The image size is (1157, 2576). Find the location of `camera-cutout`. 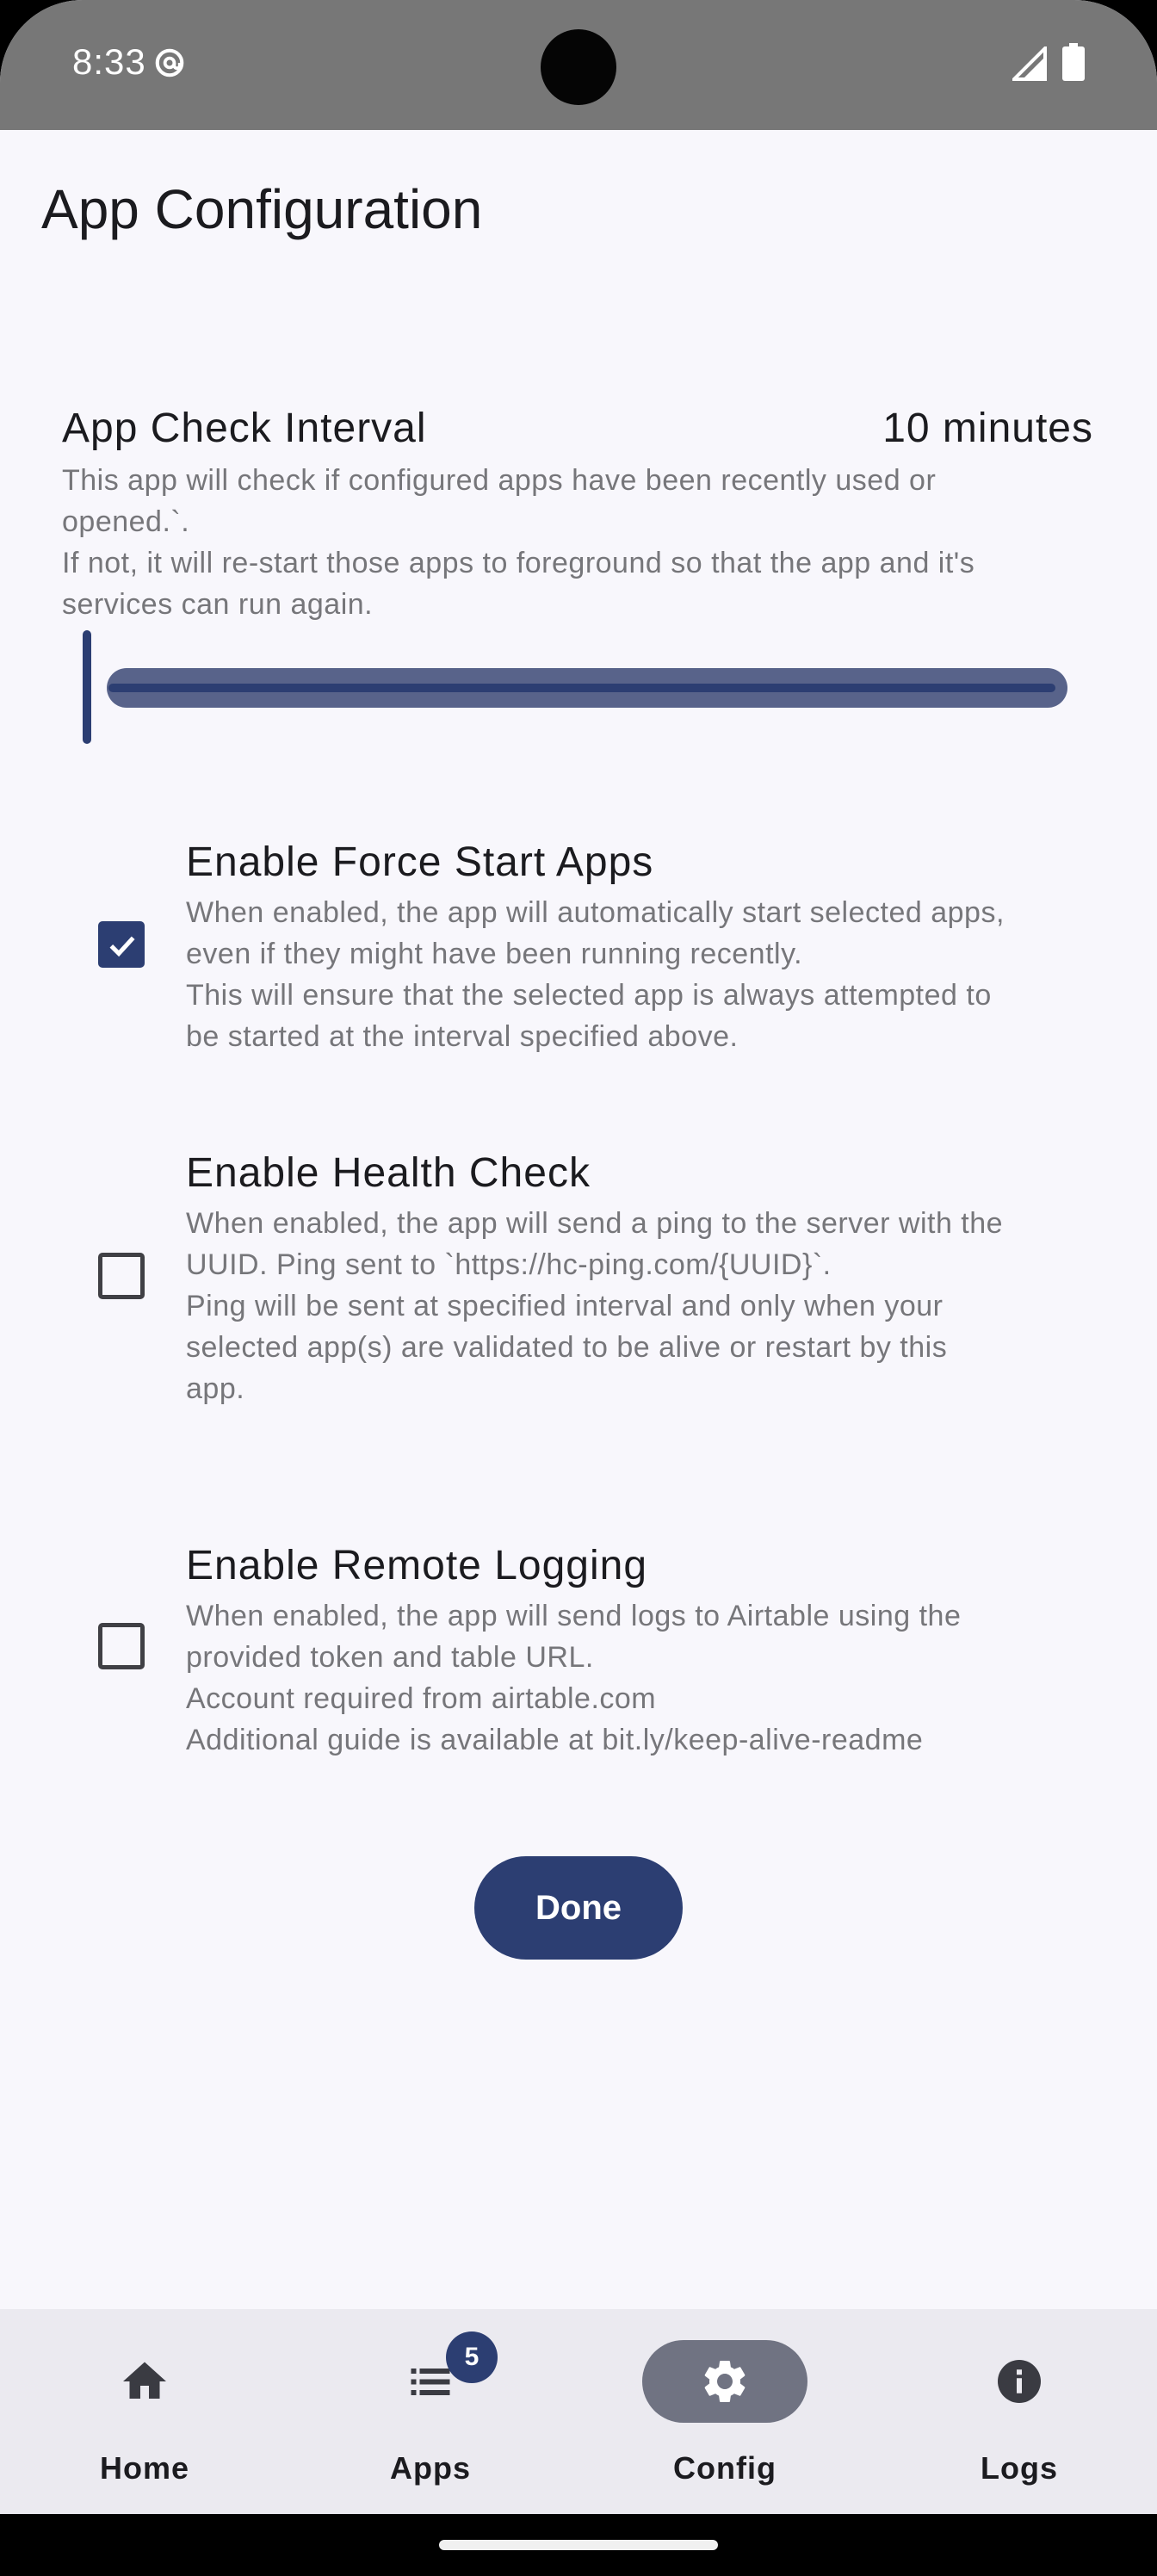

camera-cutout is located at coordinates (579, 67).